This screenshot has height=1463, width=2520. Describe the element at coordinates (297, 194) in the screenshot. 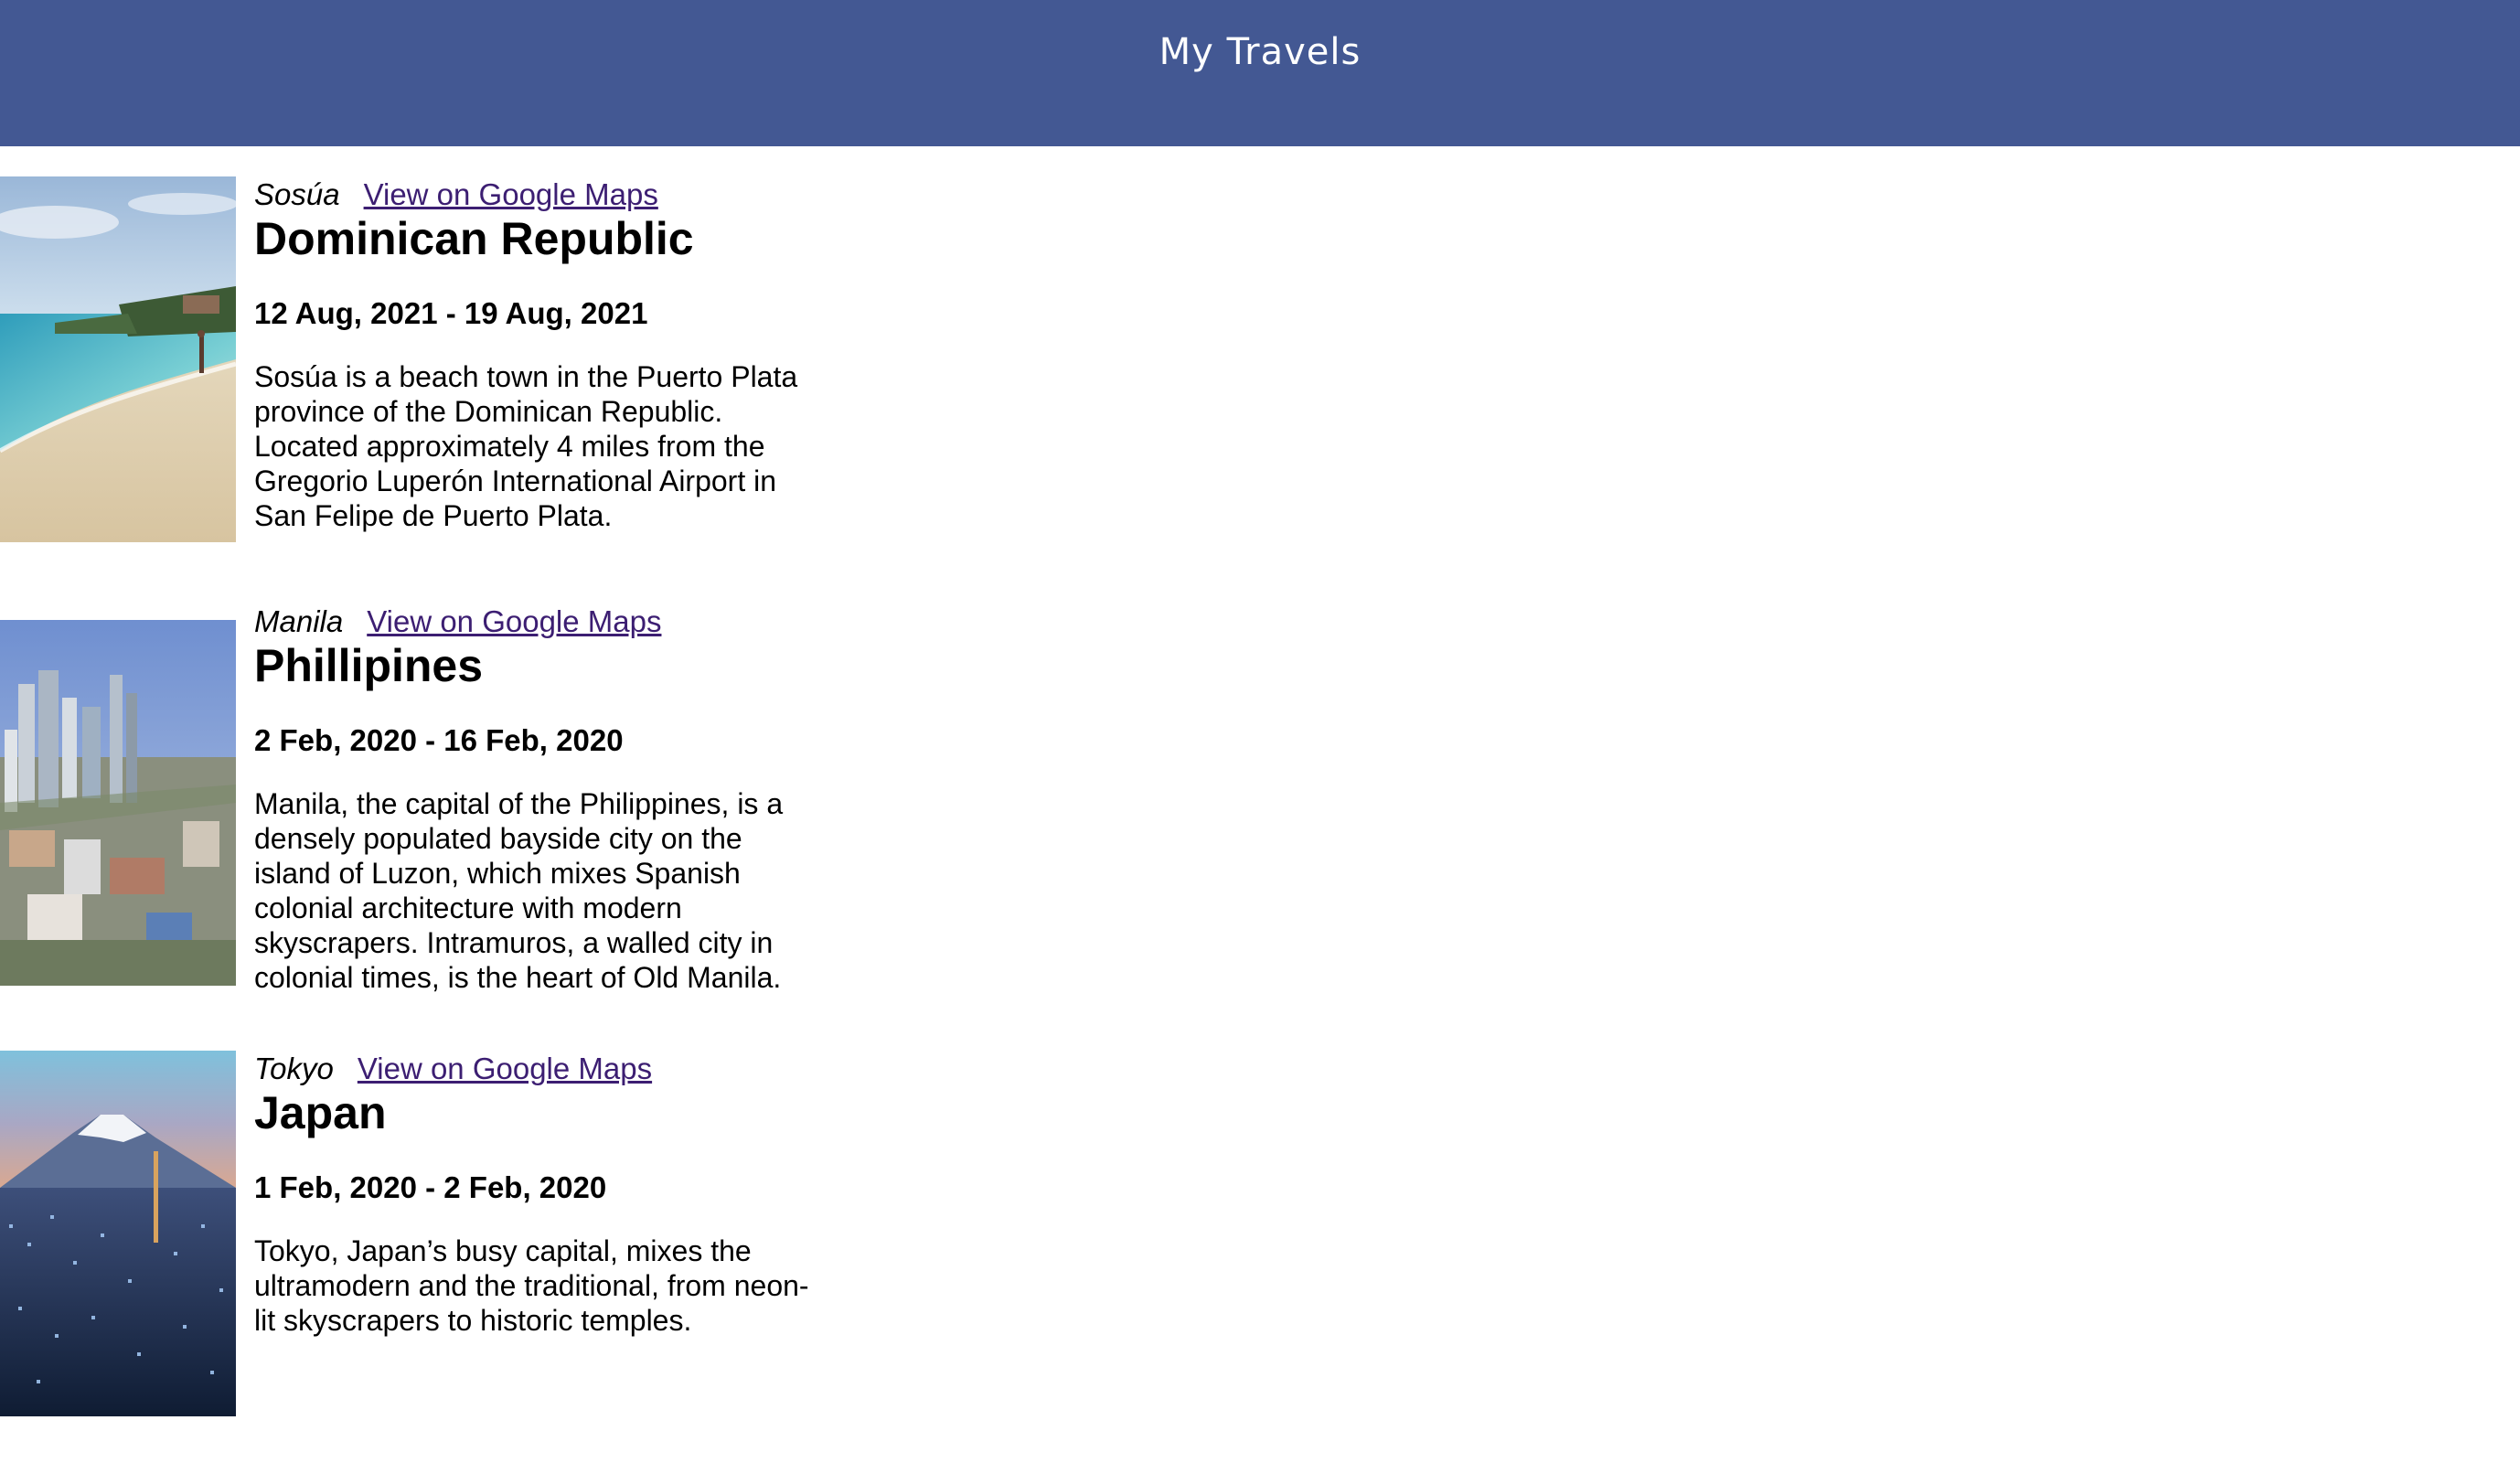

I see `location-name: Sosúa` at that location.